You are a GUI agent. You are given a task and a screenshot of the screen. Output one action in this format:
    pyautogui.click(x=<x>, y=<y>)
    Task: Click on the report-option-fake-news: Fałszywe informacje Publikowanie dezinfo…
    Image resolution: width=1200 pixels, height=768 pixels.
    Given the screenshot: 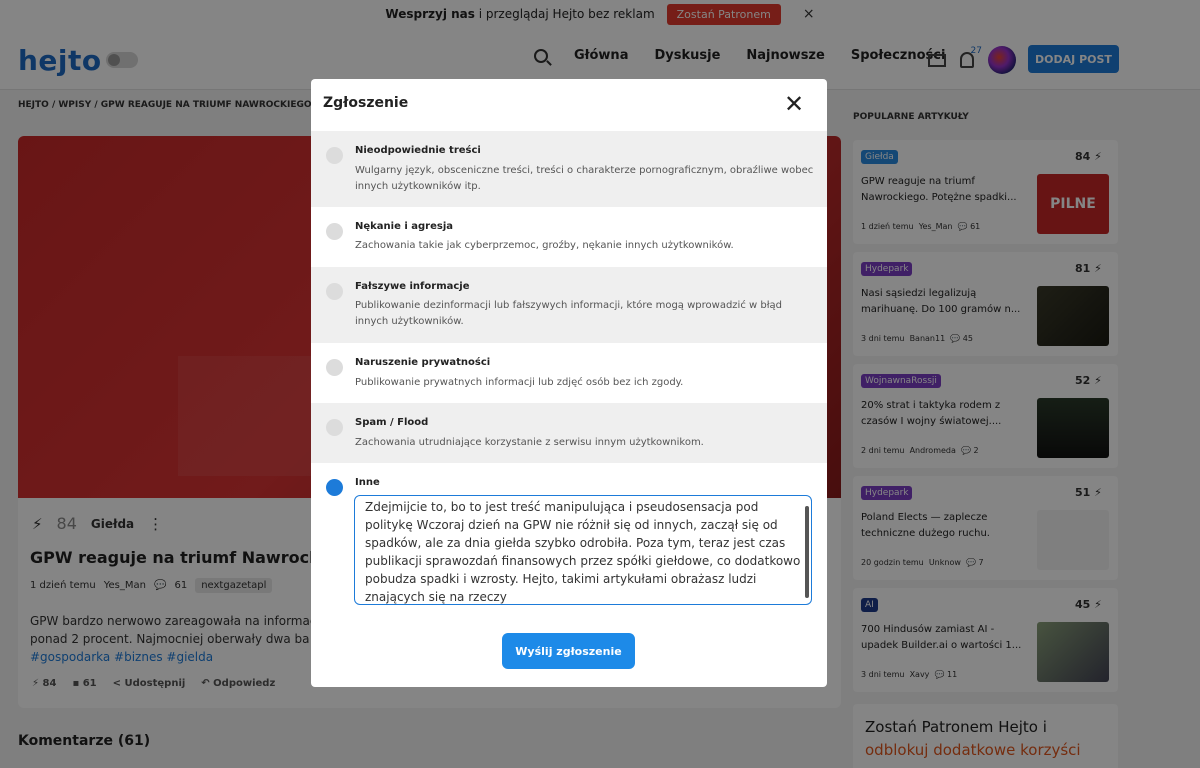 What is the action you would take?
    pyautogui.click(x=569, y=305)
    